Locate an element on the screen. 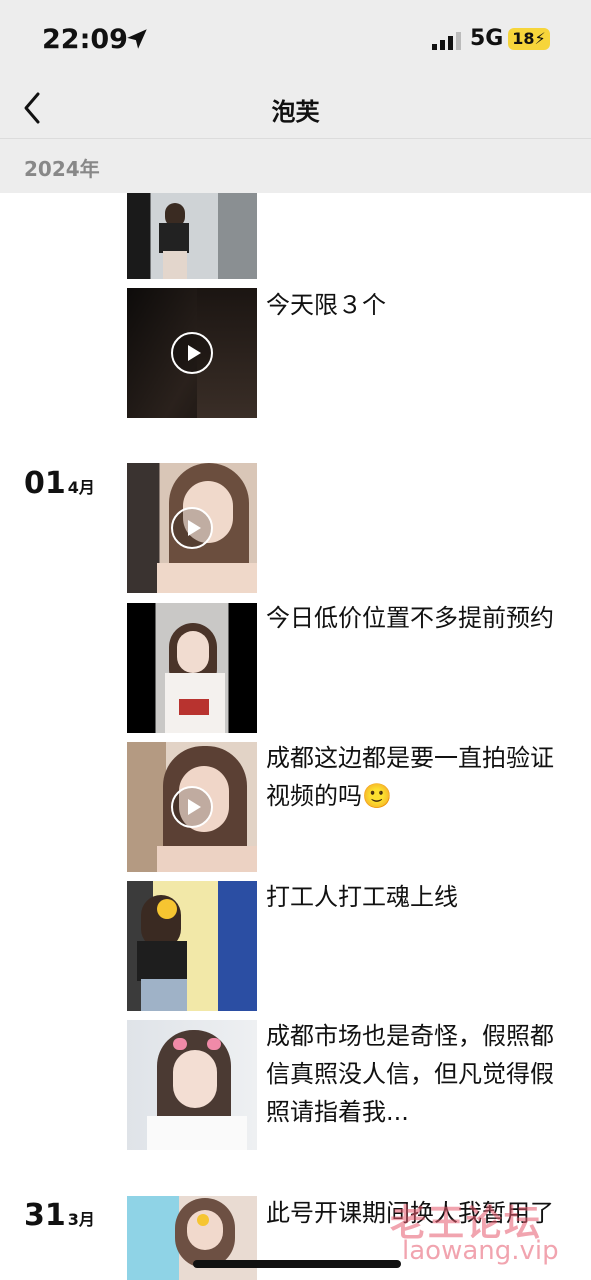 The width and height of the screenshot is (591, 1280). status-time: 22:09 is located at coordinates (85, 39).